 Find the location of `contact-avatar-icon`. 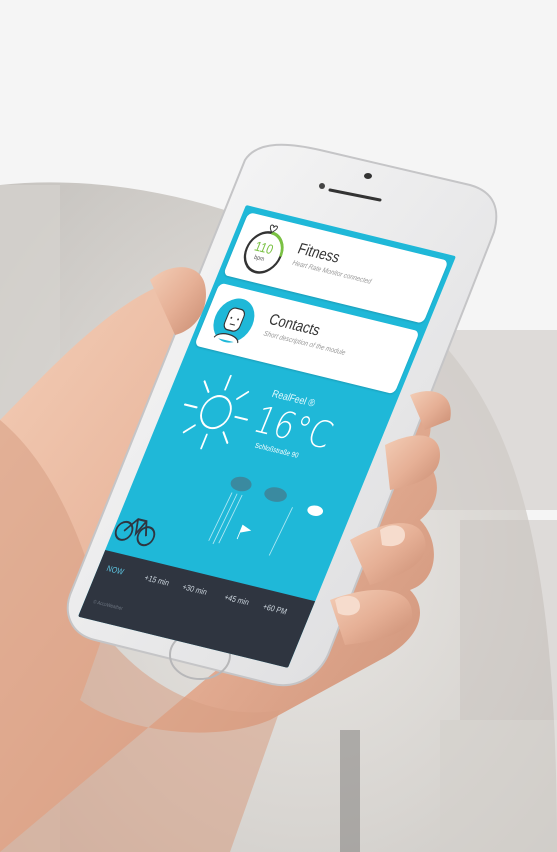

contact-avatar-icon is located at coordinates (234, 321).